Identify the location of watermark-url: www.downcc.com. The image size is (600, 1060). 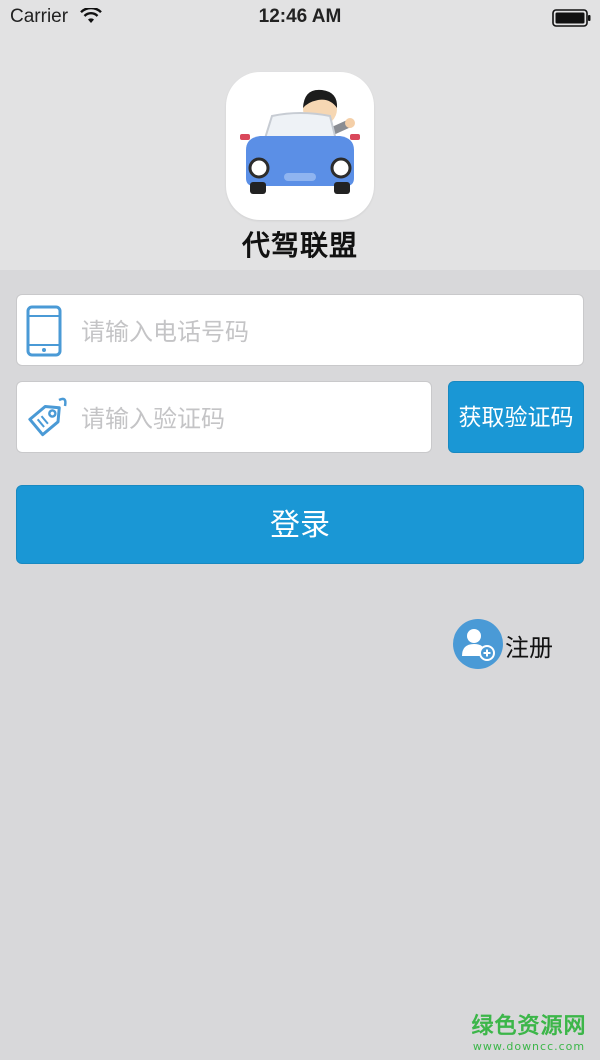
(529, 1046).